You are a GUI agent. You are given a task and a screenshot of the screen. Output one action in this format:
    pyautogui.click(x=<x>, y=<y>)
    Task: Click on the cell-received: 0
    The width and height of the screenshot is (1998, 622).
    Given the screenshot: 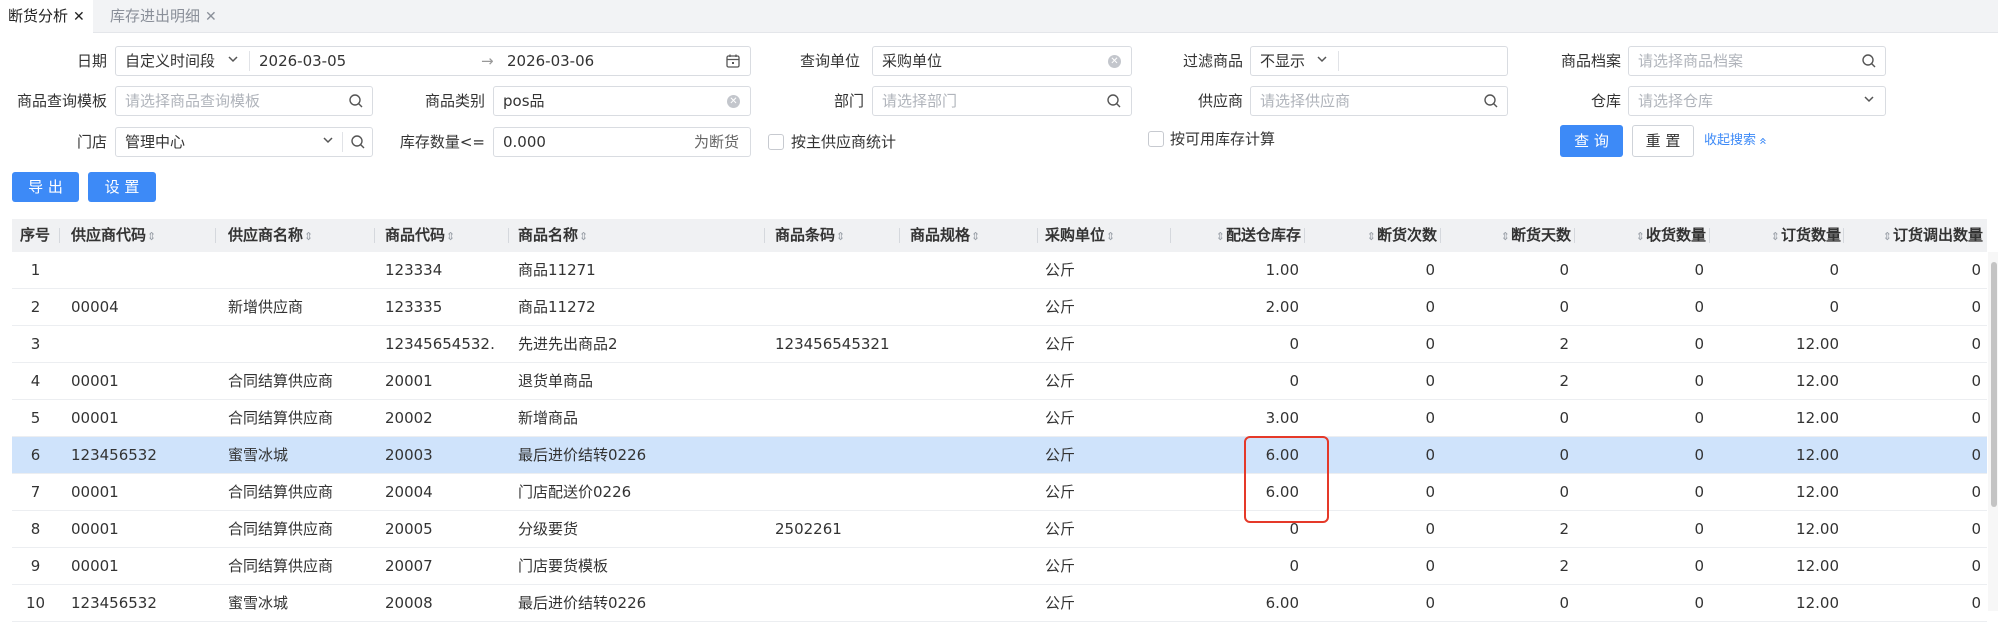 What is the action you would take?
    pyautogui.click(x=1699, y=418)
    